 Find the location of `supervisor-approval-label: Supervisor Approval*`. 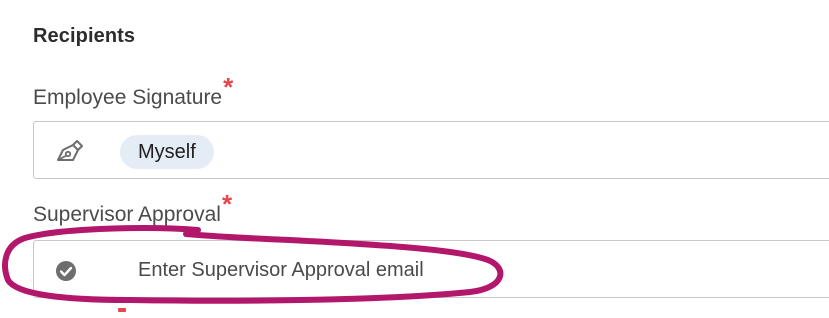

supervisor-approval-label: Supervisor Approval* is located at coordinates (132, 208).